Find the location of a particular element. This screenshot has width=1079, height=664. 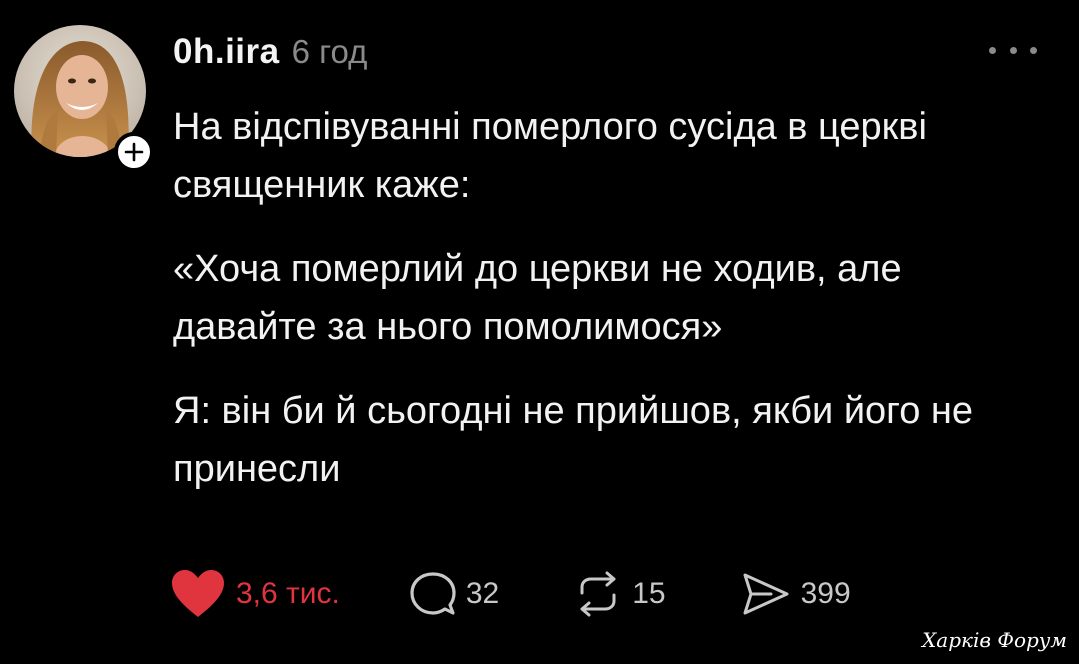

share-button: 399 is located at coordinates (796, 594).